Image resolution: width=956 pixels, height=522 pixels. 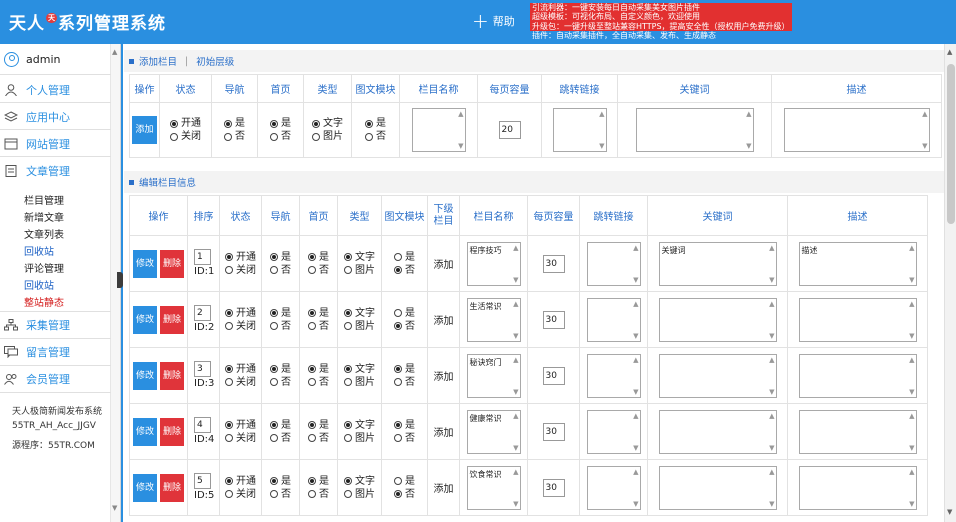 What do you see at coordinates (493, 263) in the screenshot?
I see `column-name-textarea: 程序技巧 ▲ ▼` at bounding box center [493, 263].